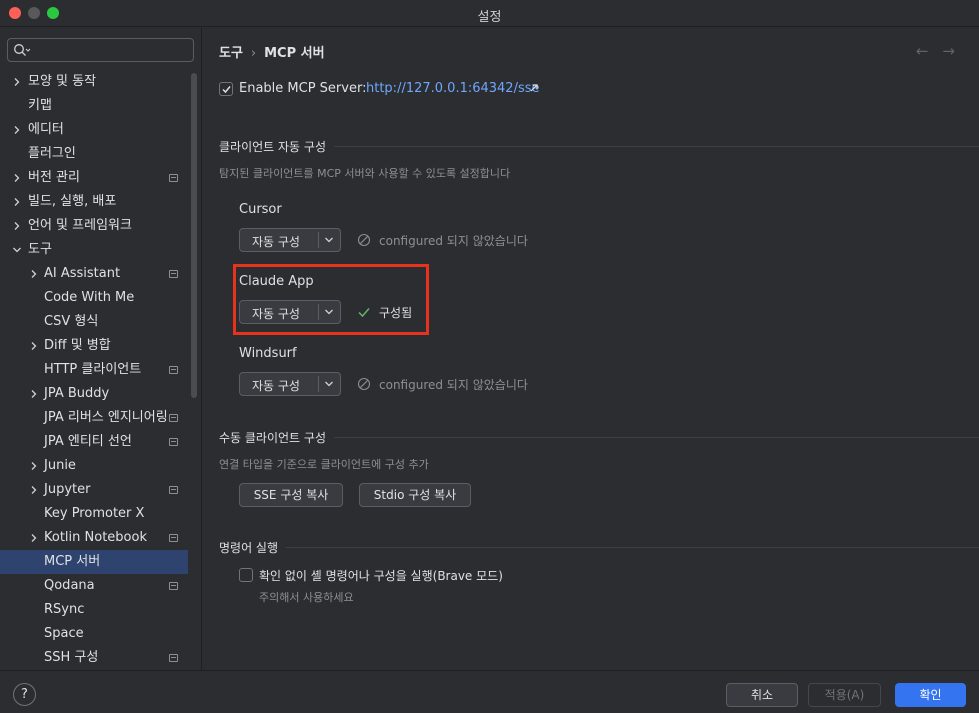  I want to click on sidebar-item: AI Assistant, so click(94, 274).